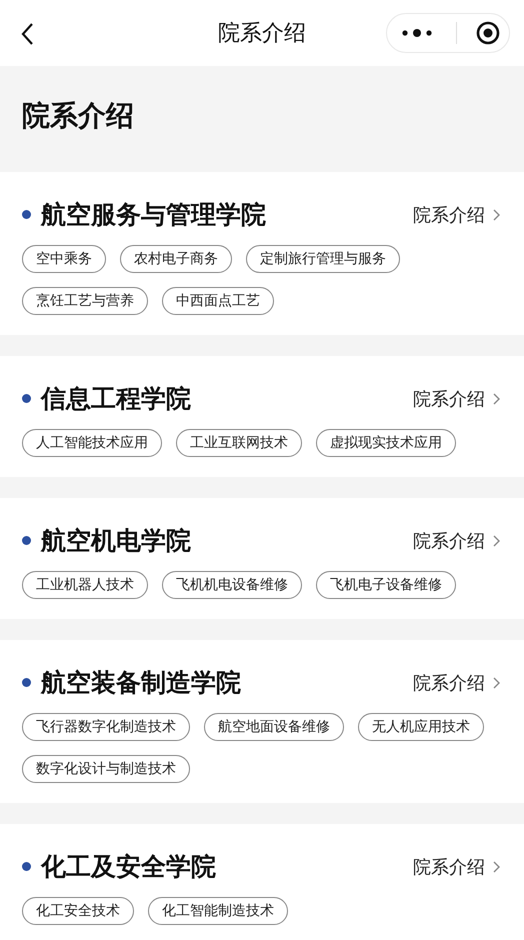  What do you see at coordinates (116, 541) in the screenshot?
I see `department-name: 航空机电学院` at bounding box center [116, 541].